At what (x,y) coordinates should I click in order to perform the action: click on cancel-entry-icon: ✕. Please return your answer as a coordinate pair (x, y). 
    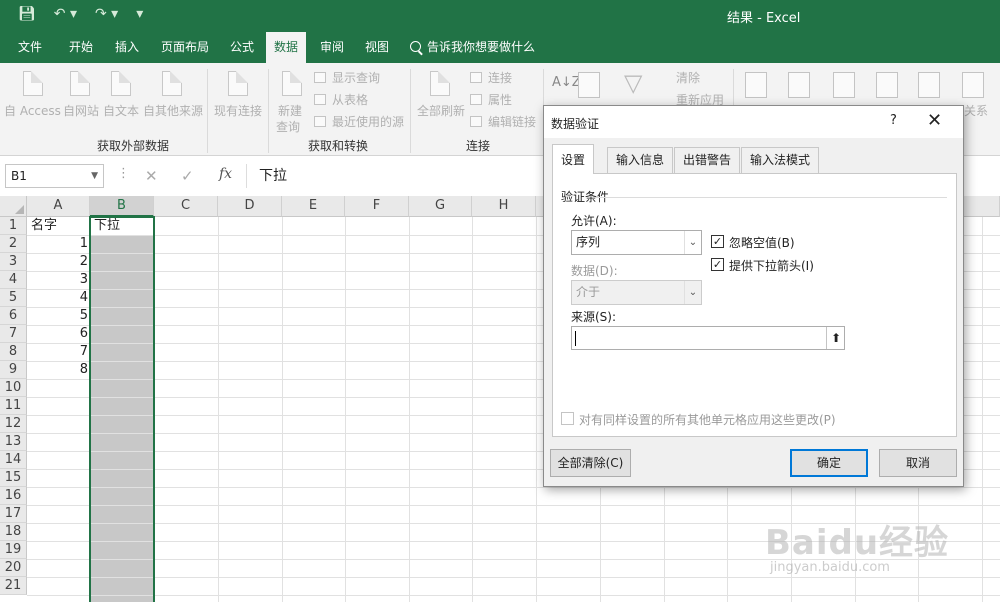
    Looking at the image, I should click on (151, 176).